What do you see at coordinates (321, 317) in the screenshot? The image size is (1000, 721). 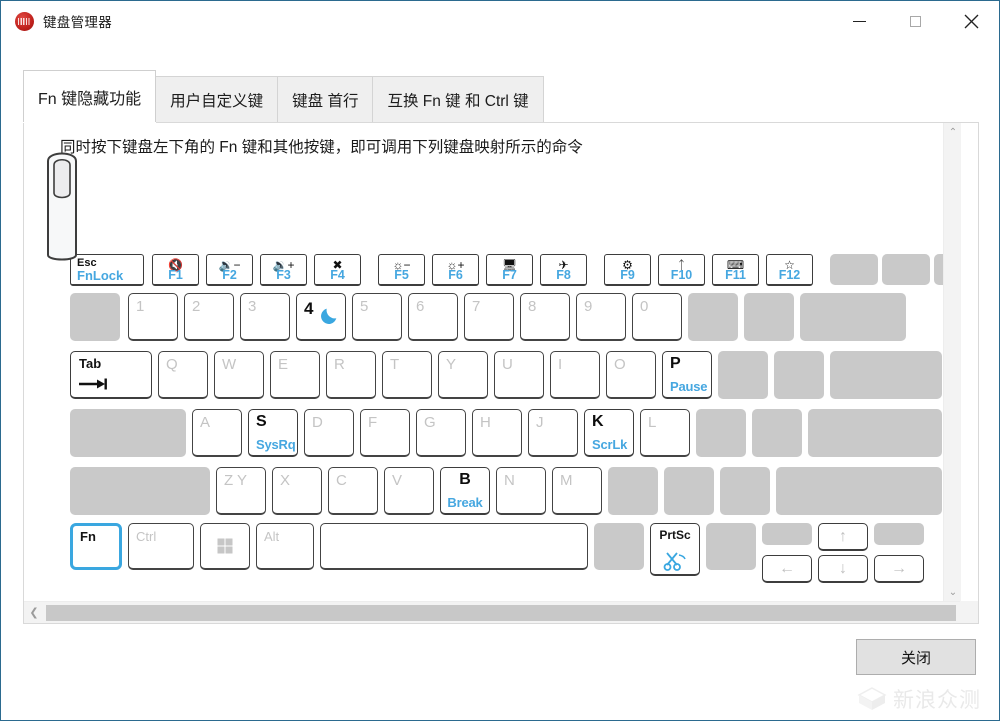 I see `key-4-sleep: 4` at bounding box center [321, 317].